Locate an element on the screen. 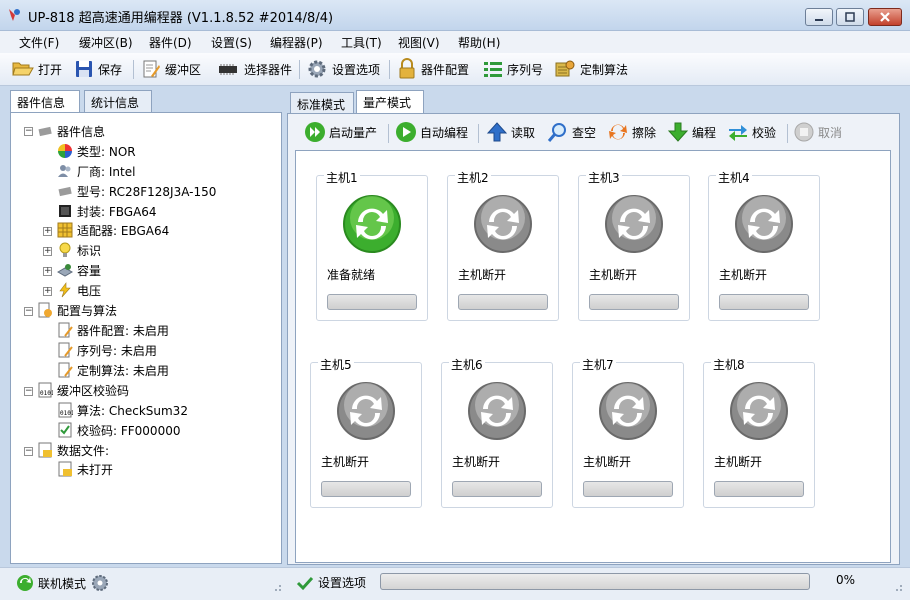 The height and width of the screenshot is (600, 910). host-name: 主机6 is located at coordinates (467, 364).